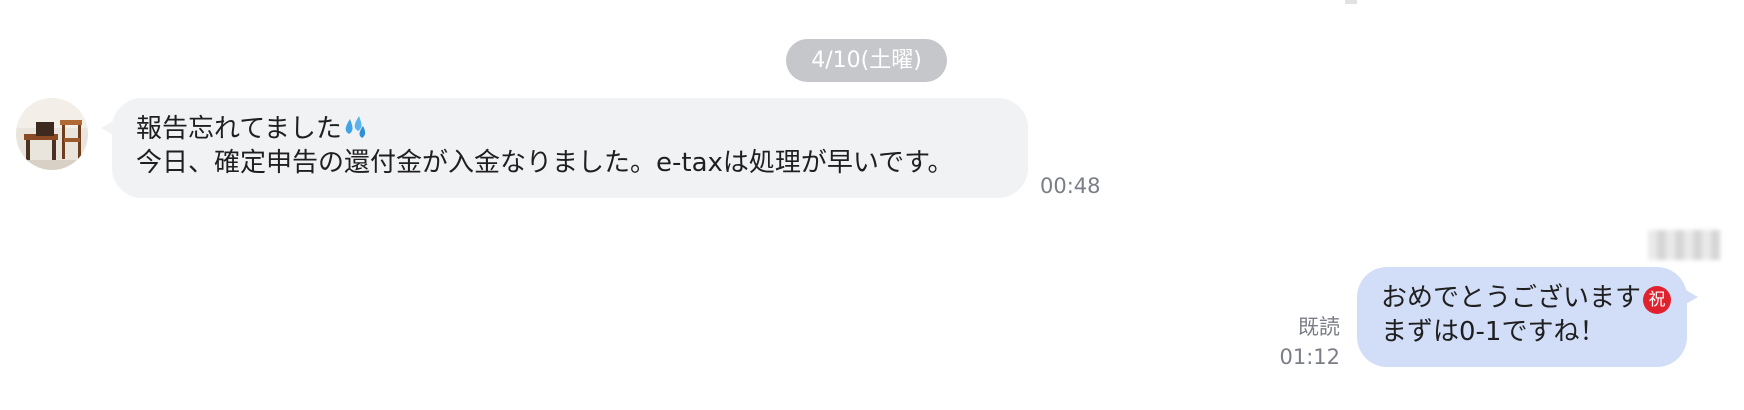 The image size is (1744, 410). Describe the element at coordinates (866, 60) in the screenshot. I see `date-separator: 4/10(土曜)` at that location.